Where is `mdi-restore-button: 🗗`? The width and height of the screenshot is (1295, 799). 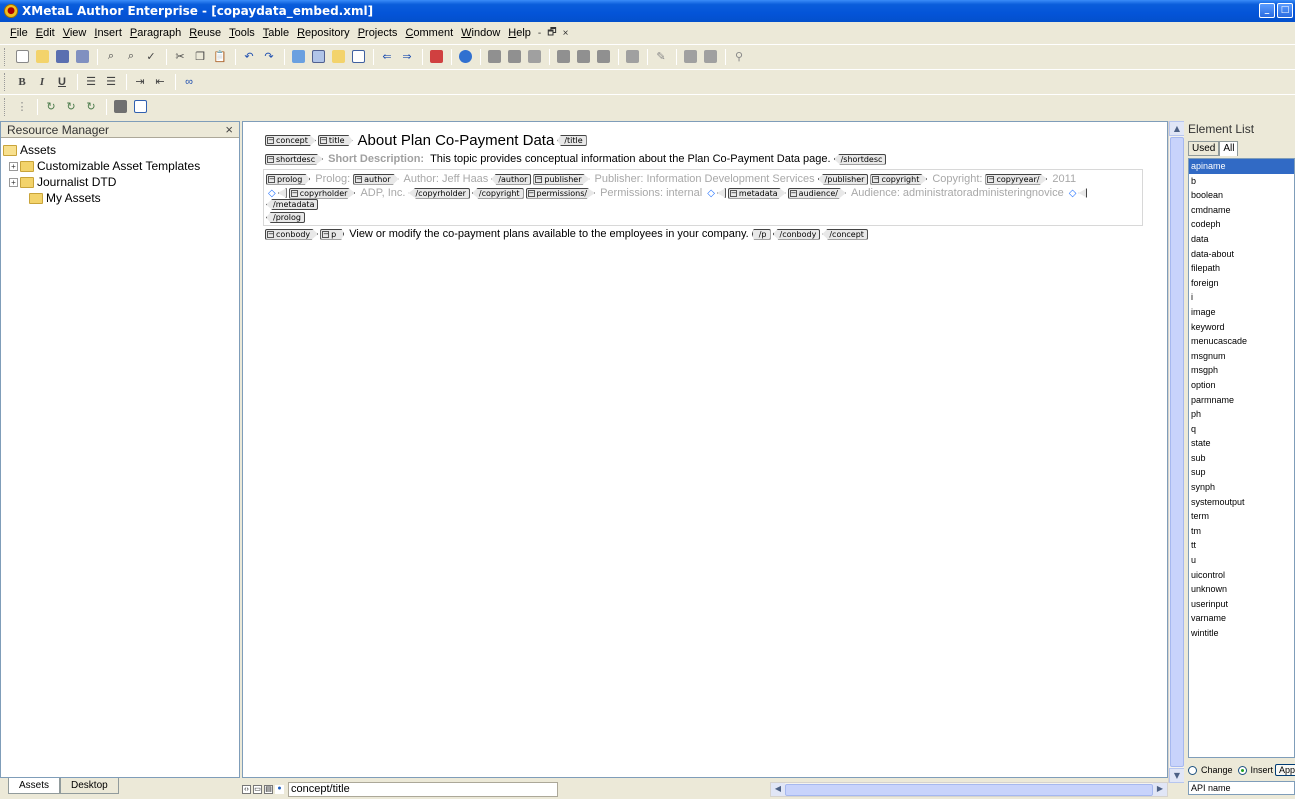
mdi-restore-button: 🗗 is located at coordinates (551, 33).